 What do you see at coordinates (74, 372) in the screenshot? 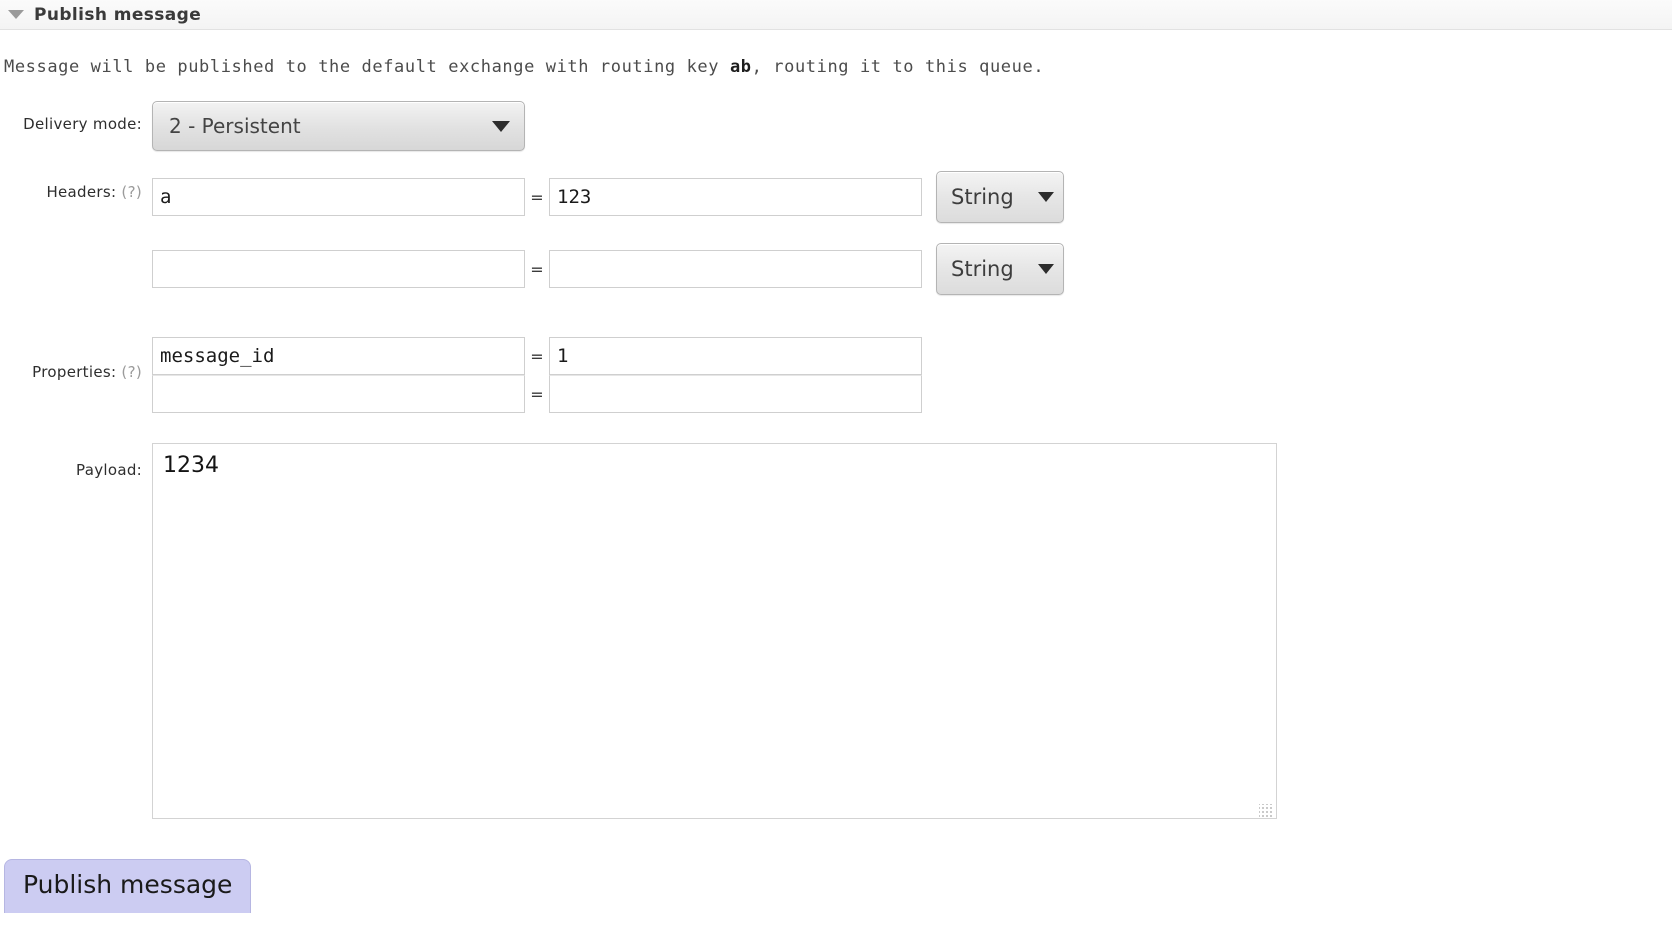
I see `properties-label-text: Properties:` at bounding box center [74, 372].